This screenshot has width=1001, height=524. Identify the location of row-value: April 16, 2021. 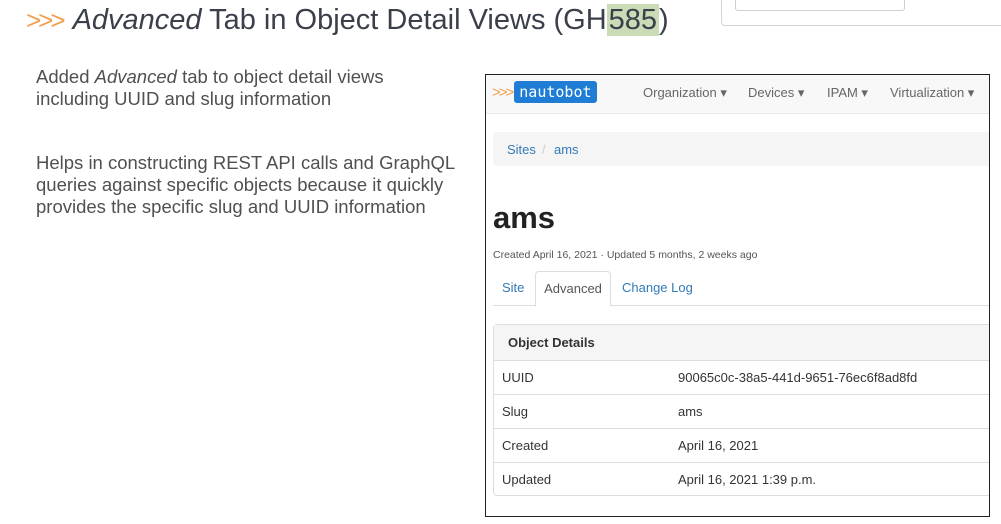
(718, 445).